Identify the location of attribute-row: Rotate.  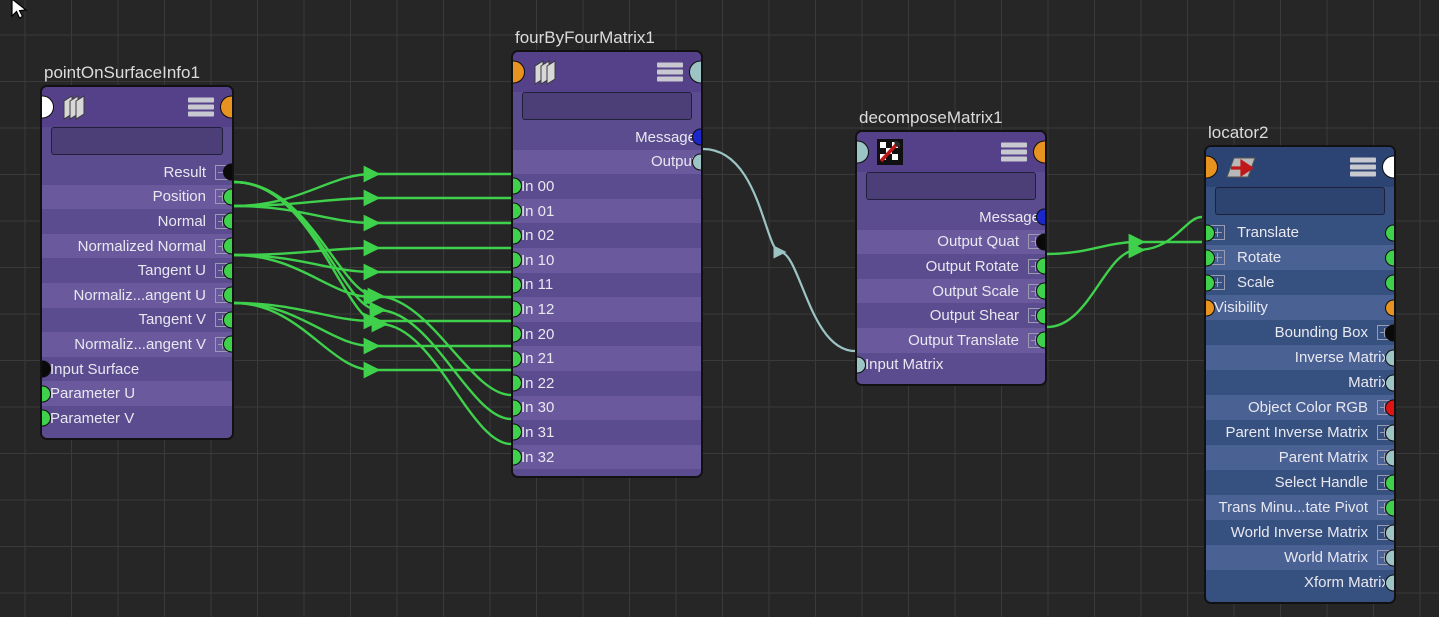
(1300, 257).